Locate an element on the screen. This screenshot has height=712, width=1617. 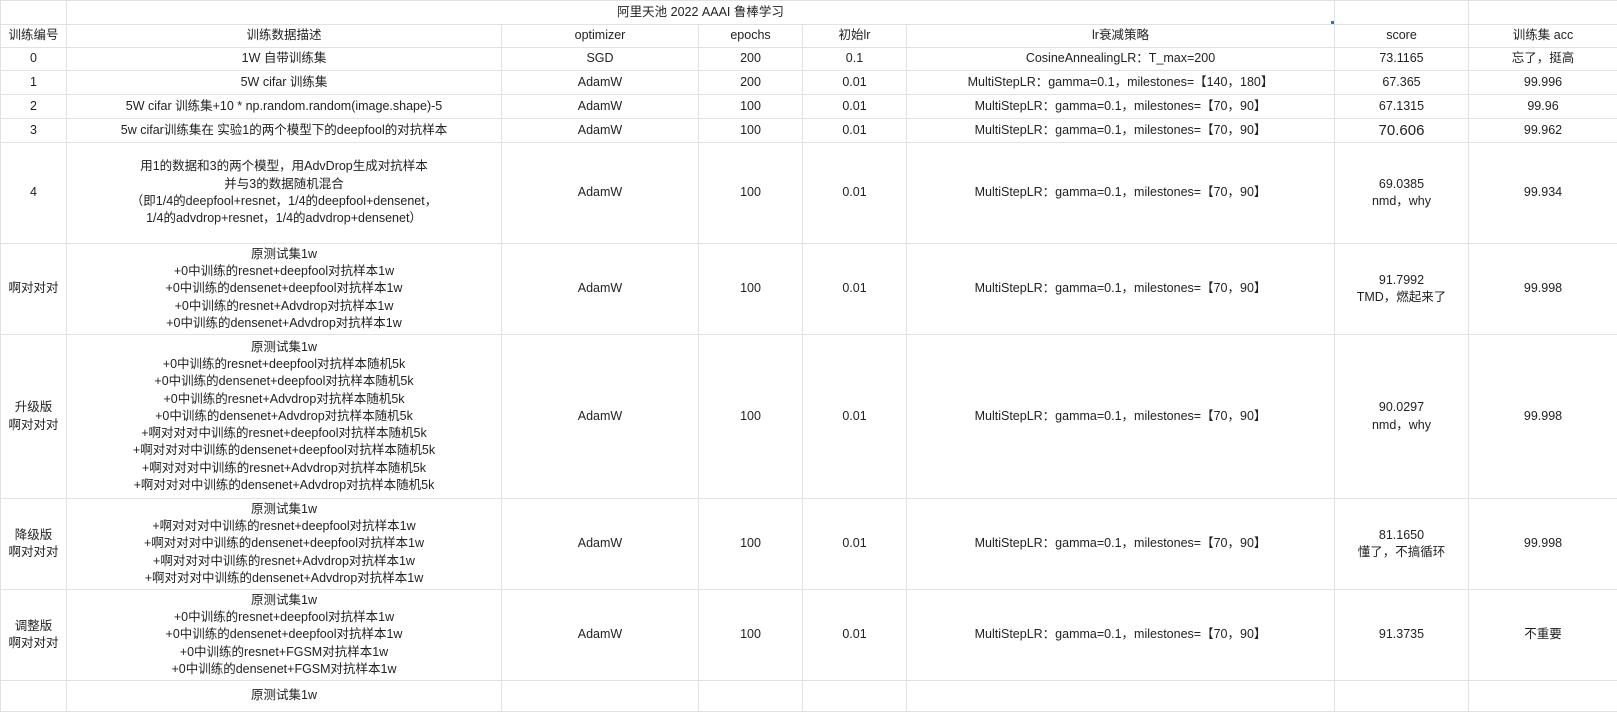
header-cell-optimizer: optimizer is located at coordinates (600, 36).